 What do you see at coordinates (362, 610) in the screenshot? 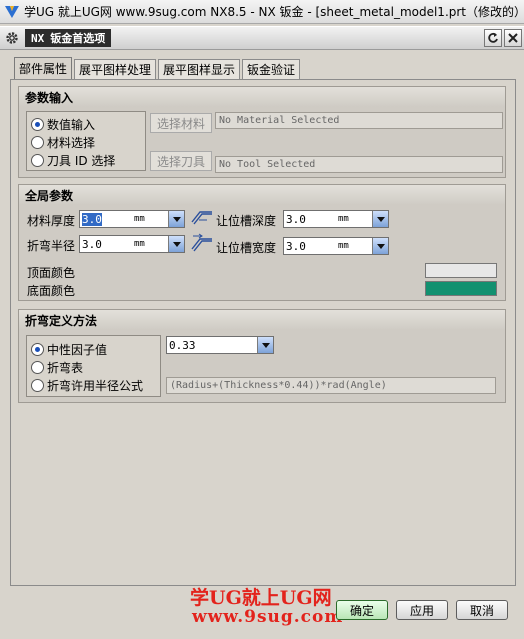
I see `ok-button: 确定` at bounding box center [362, 610].